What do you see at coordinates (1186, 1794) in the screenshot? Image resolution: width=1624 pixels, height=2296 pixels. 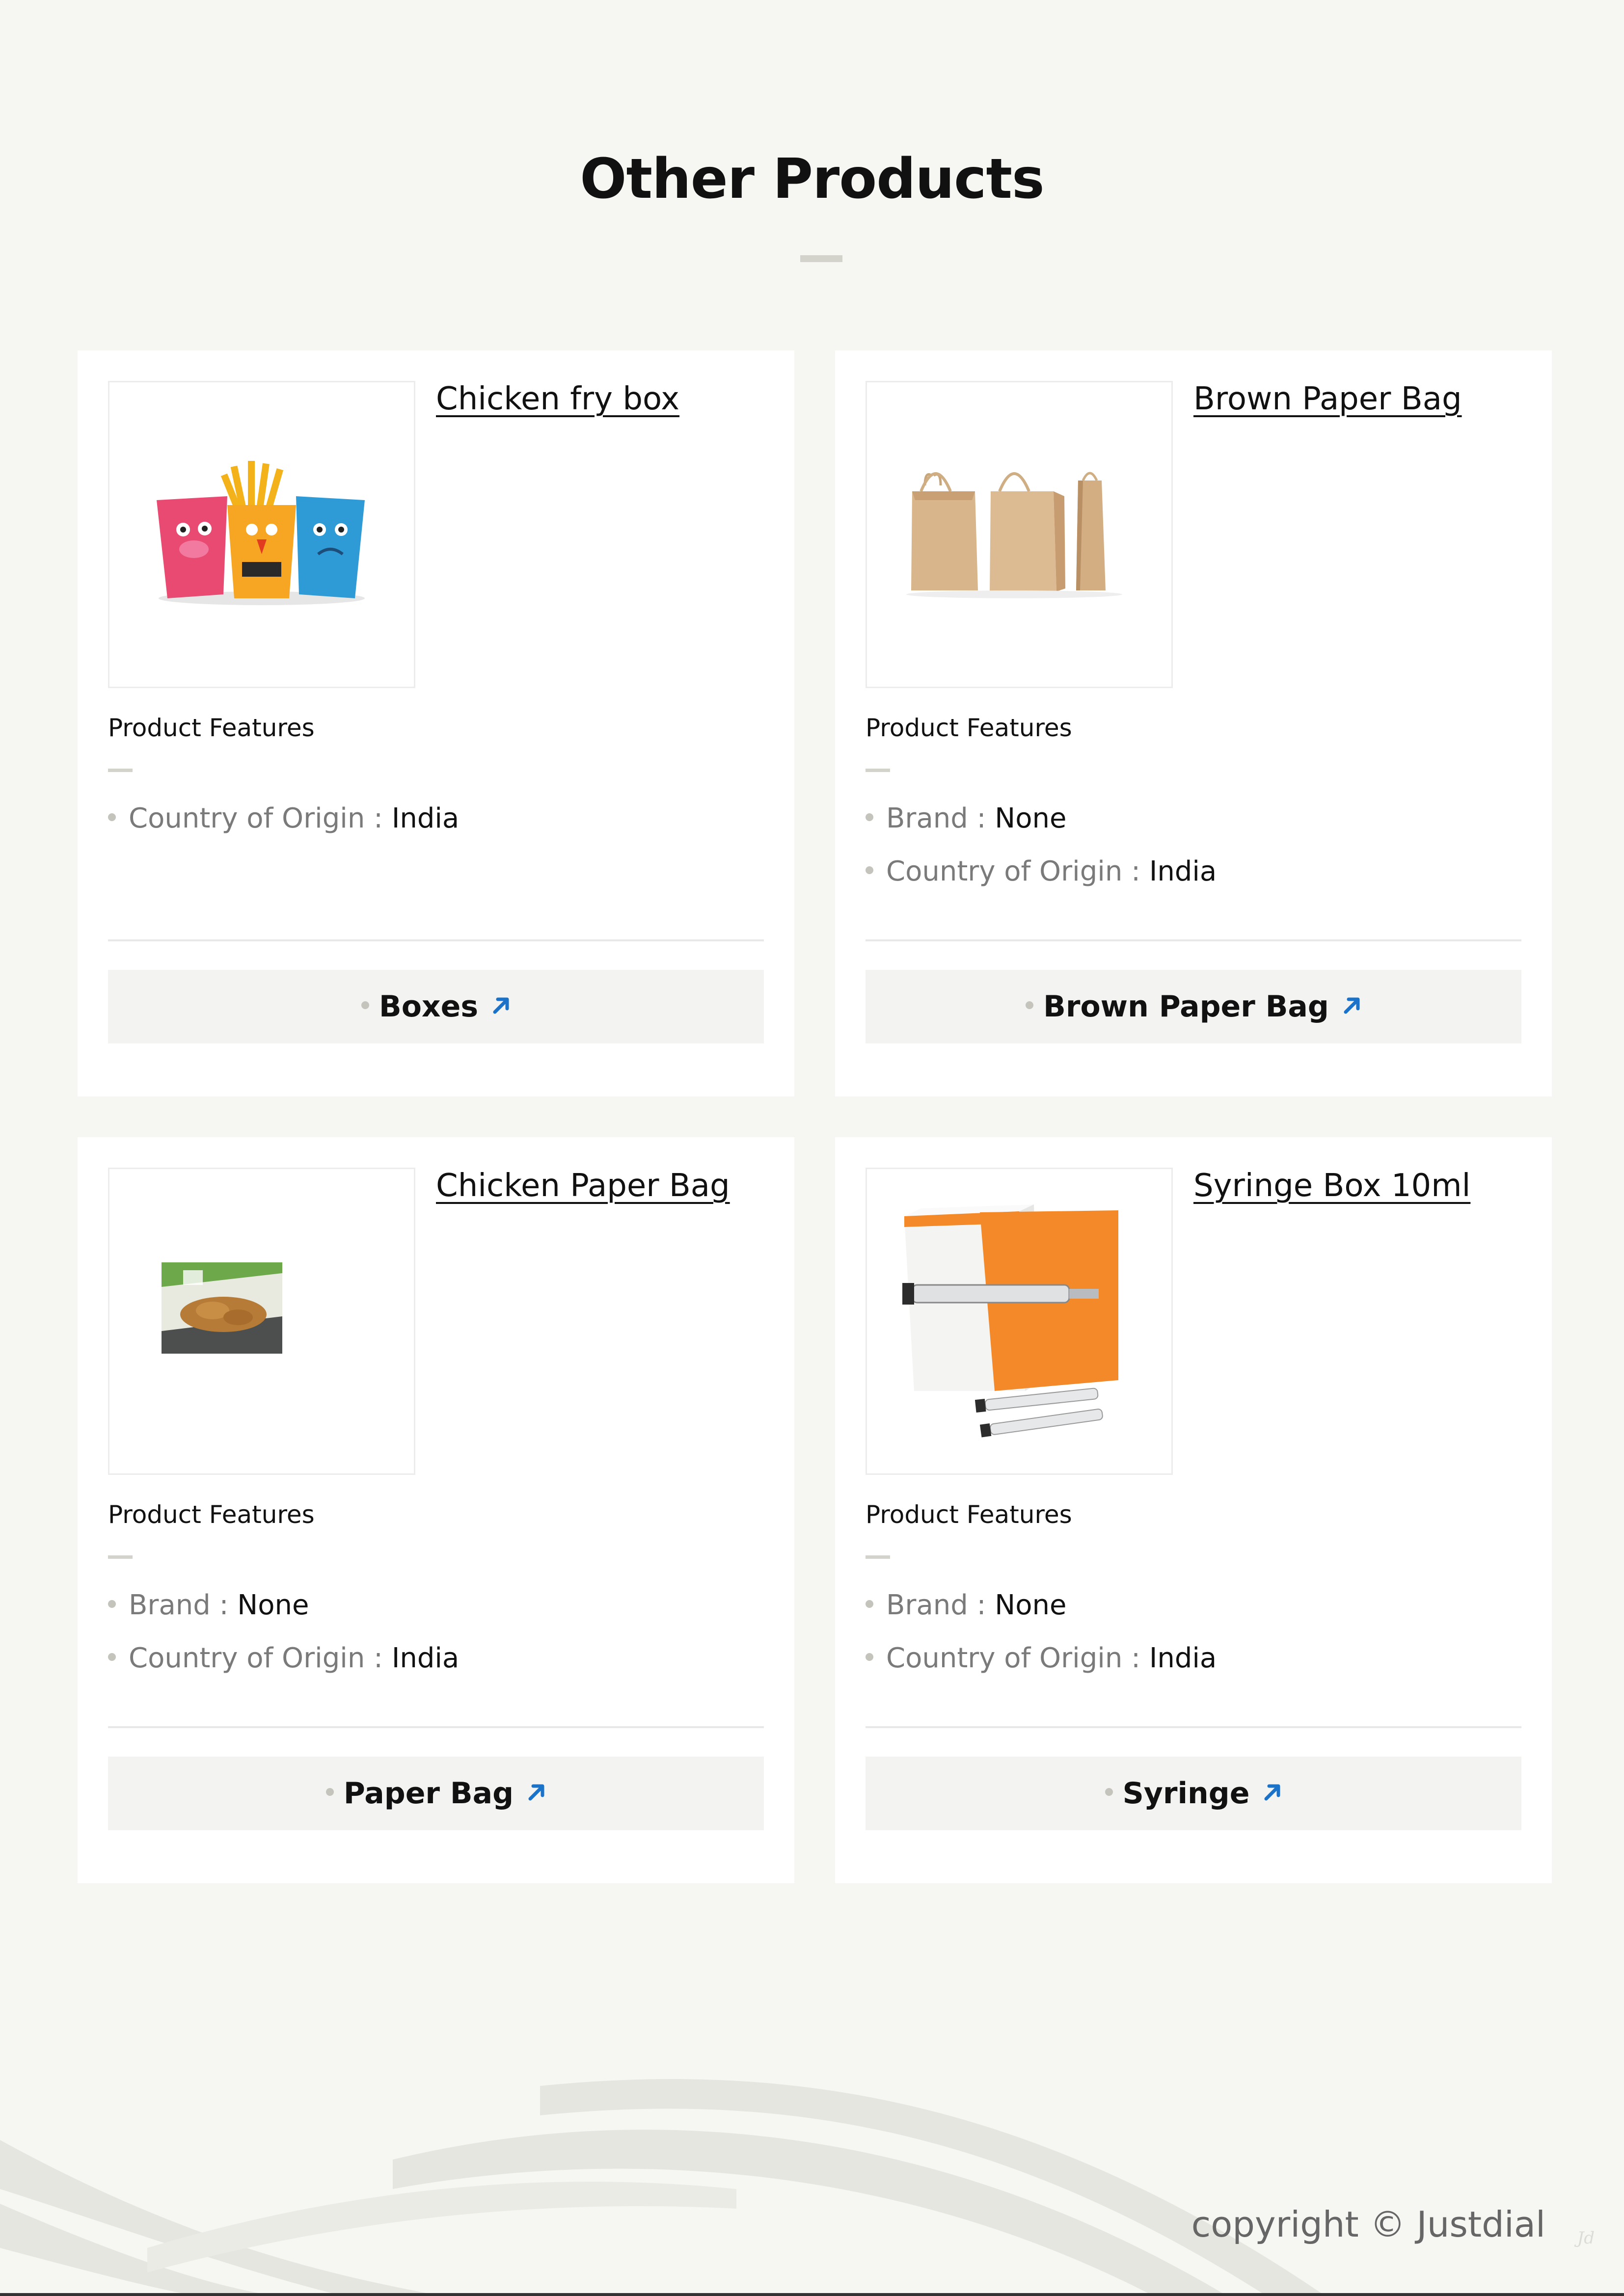 I see `category-label: Syringe` at bounding box center [1186, 1794].